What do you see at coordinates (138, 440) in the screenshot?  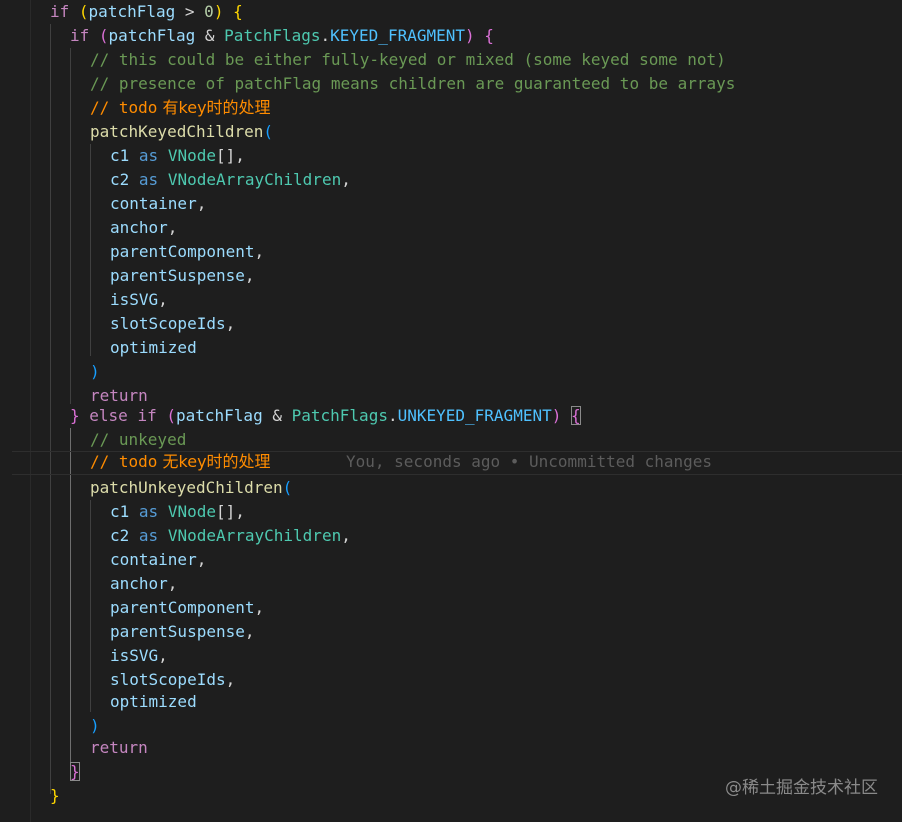 I see `code-line-comment: // unkeyed` at bounding box center [138, 440].